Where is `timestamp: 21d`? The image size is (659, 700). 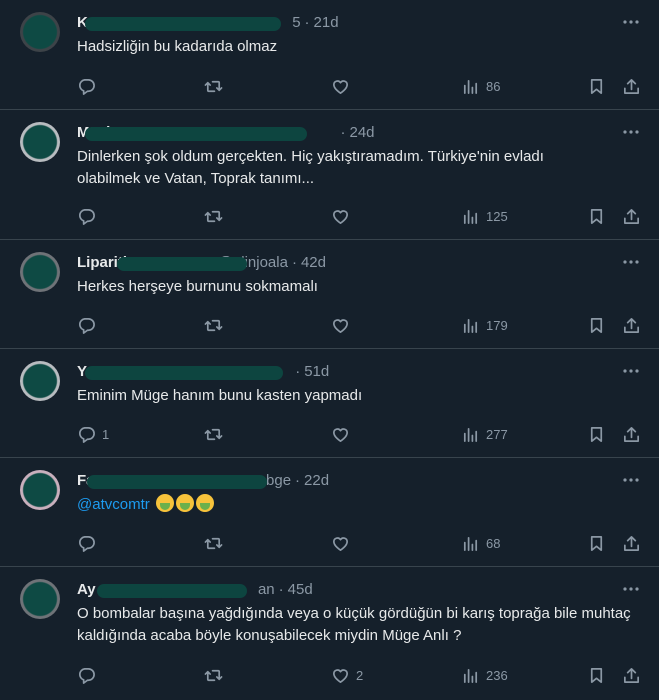
timestamp: 21d is located at coordinates (326, 22).